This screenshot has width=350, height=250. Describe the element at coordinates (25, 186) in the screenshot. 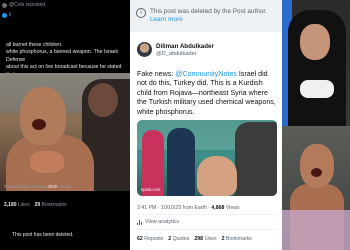

I see `left-meta-location: from Istanbul, Türkiye` at that location.